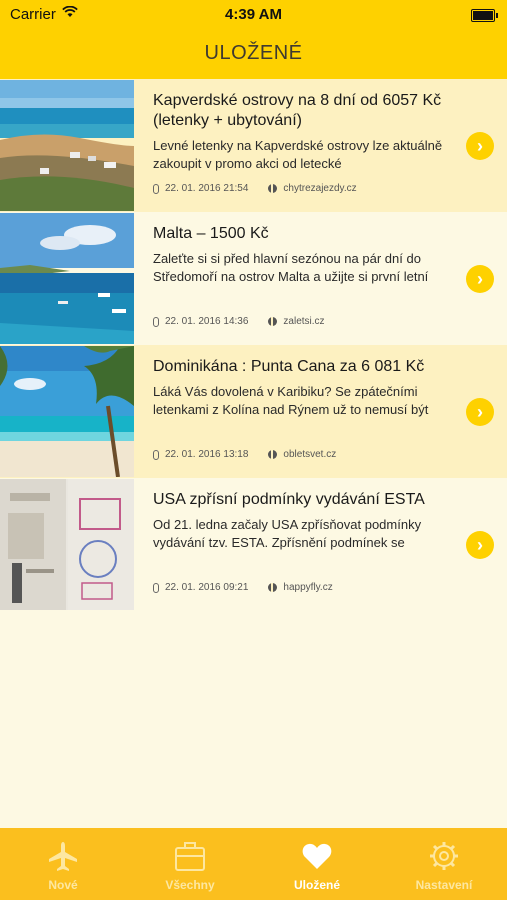 This screenshot has height=900, width=507. I want to click on tab-label: Uložené, so click(316, 885).